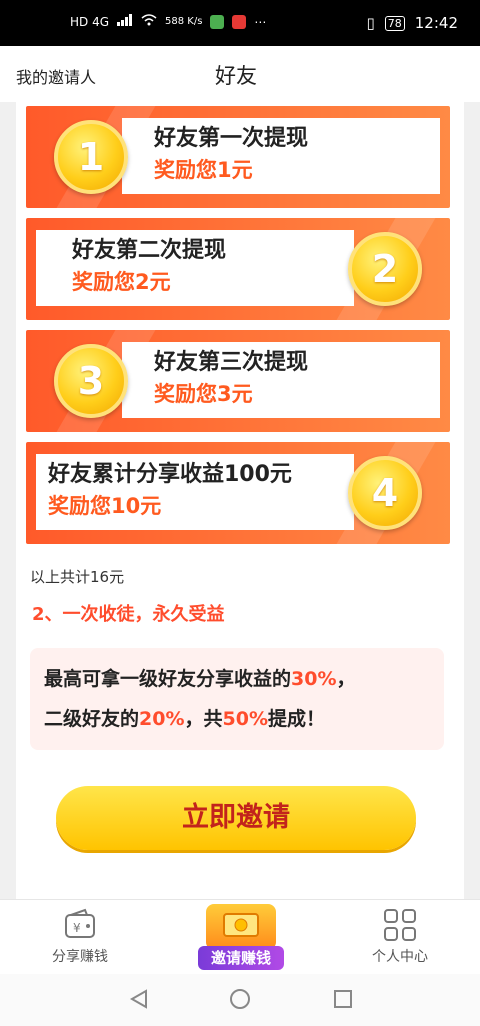  I want to click on system-nav-bar, so click(240, 1000).